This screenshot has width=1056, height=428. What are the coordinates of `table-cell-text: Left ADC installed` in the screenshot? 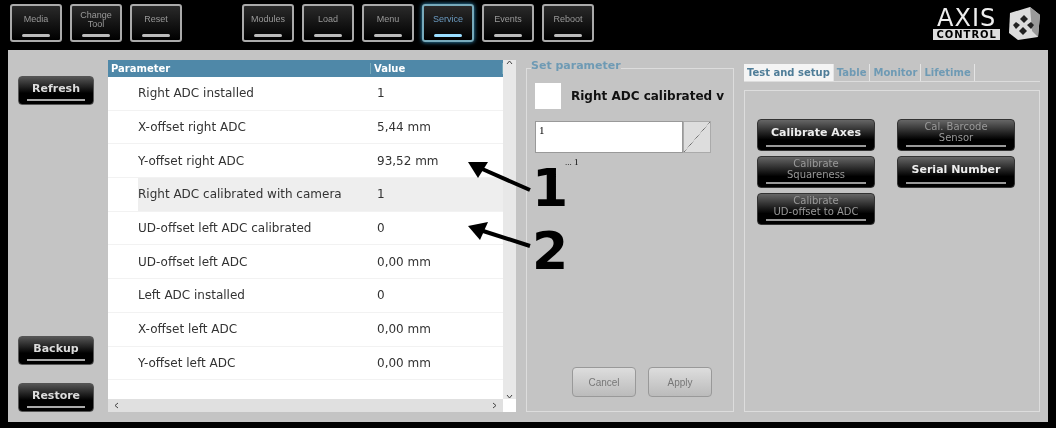 It's located at (191, 295).